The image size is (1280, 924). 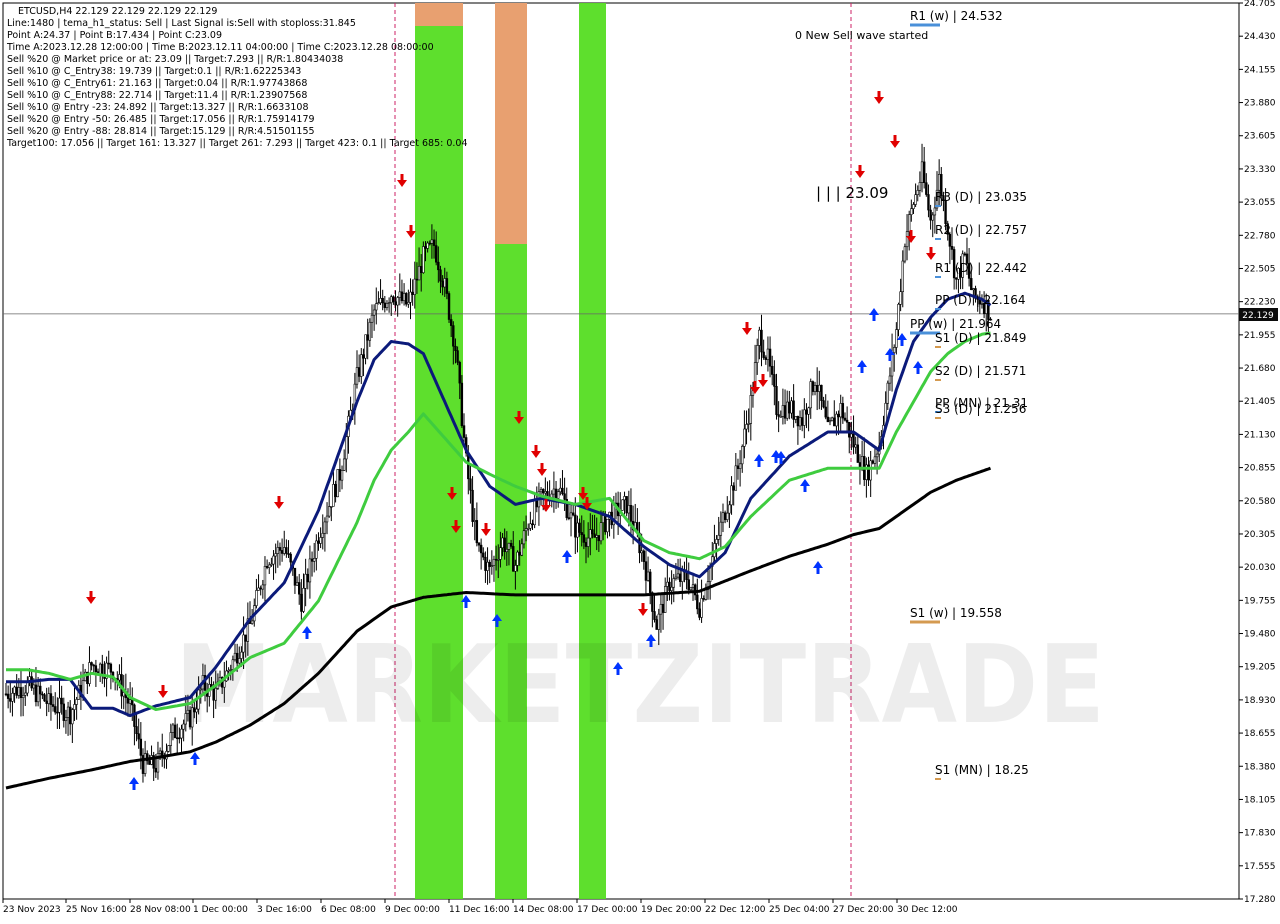 What do you see at coordinates (956, 613) in the screenshot?
I see `pivot-level-label: S1 (w) | 19.558` at bounding box center [956, 613].